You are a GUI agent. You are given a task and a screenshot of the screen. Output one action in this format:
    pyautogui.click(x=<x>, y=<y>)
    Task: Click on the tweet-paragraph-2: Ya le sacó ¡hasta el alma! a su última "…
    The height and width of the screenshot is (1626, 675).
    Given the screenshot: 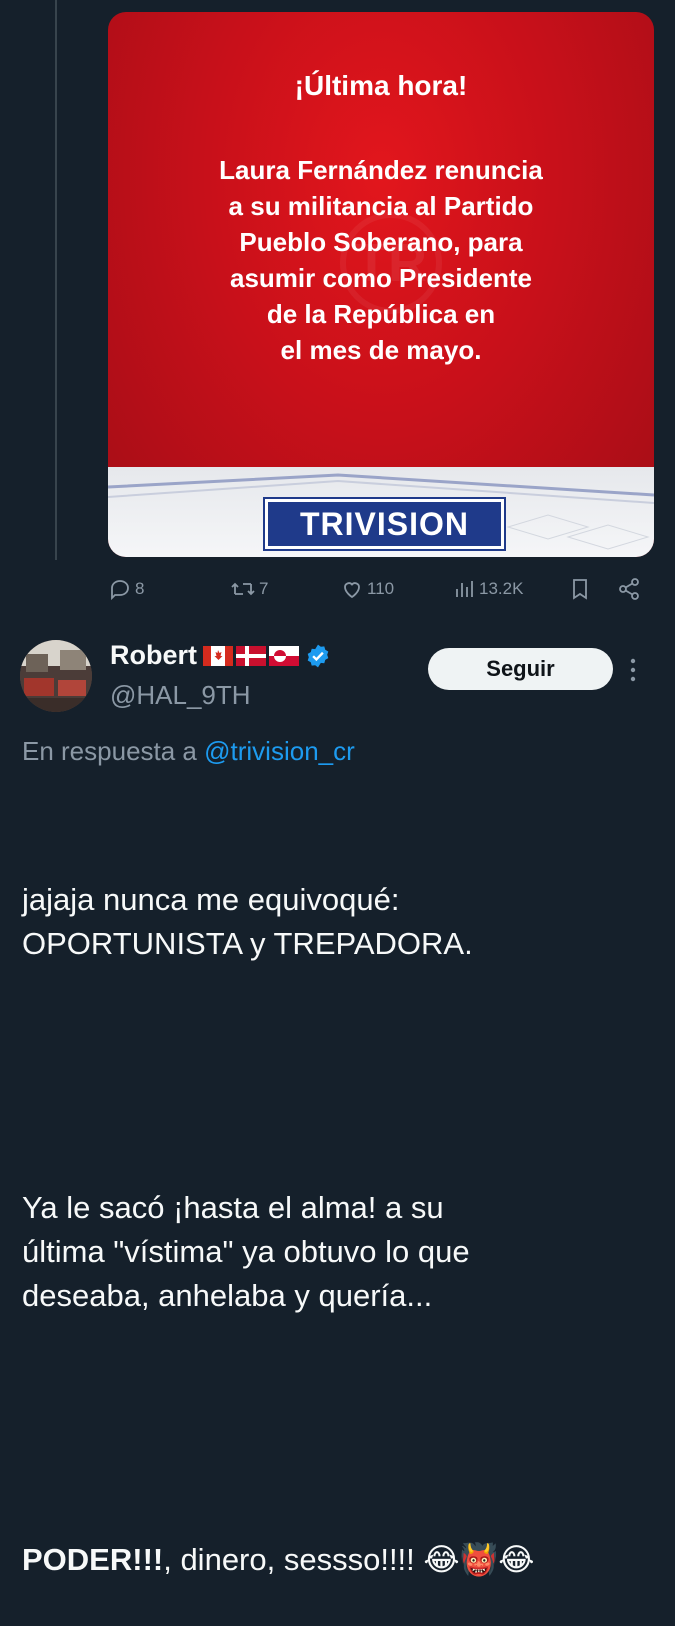 What is the action you would take?
    pyautogui.click(x=246, y=1251)
    